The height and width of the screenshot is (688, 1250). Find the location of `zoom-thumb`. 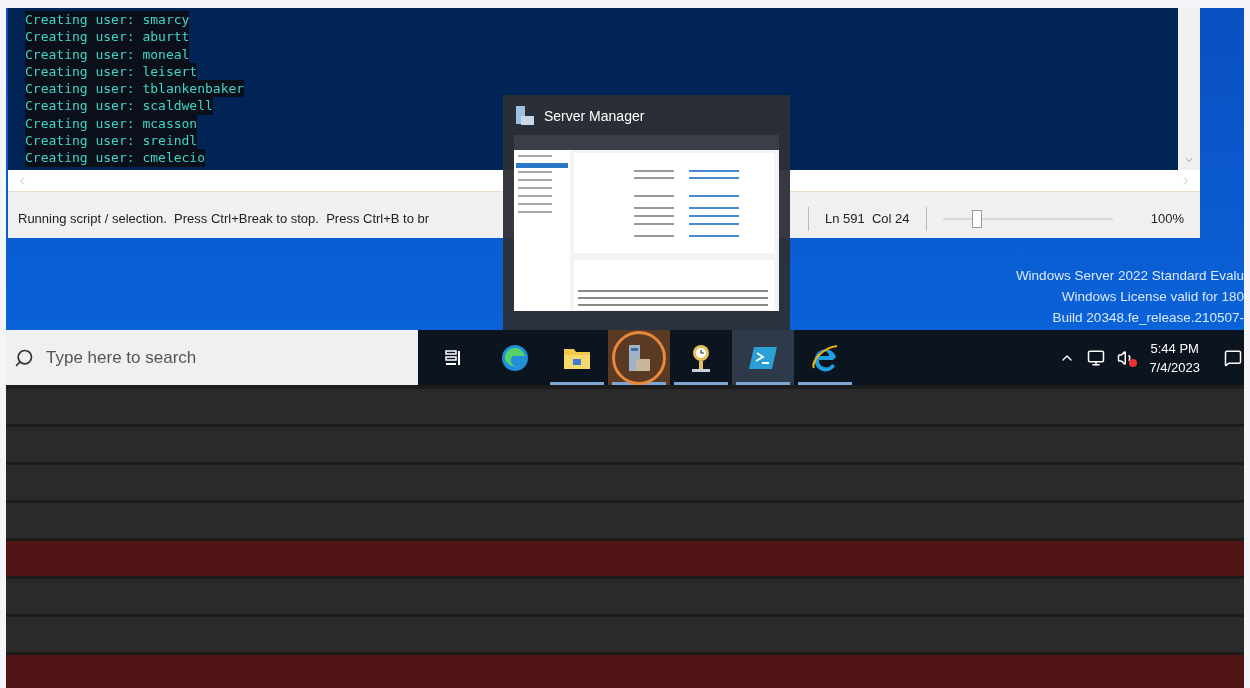

zoom-thumb is located at coordinates (976, 219).